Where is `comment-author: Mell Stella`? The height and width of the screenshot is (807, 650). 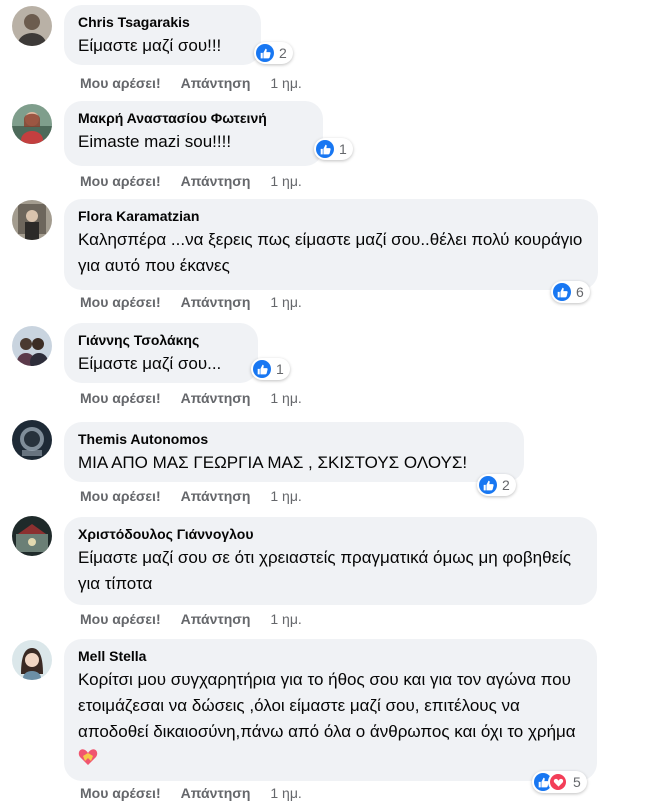 comment-author: Mell Stella is located at coordinates (330, 656).